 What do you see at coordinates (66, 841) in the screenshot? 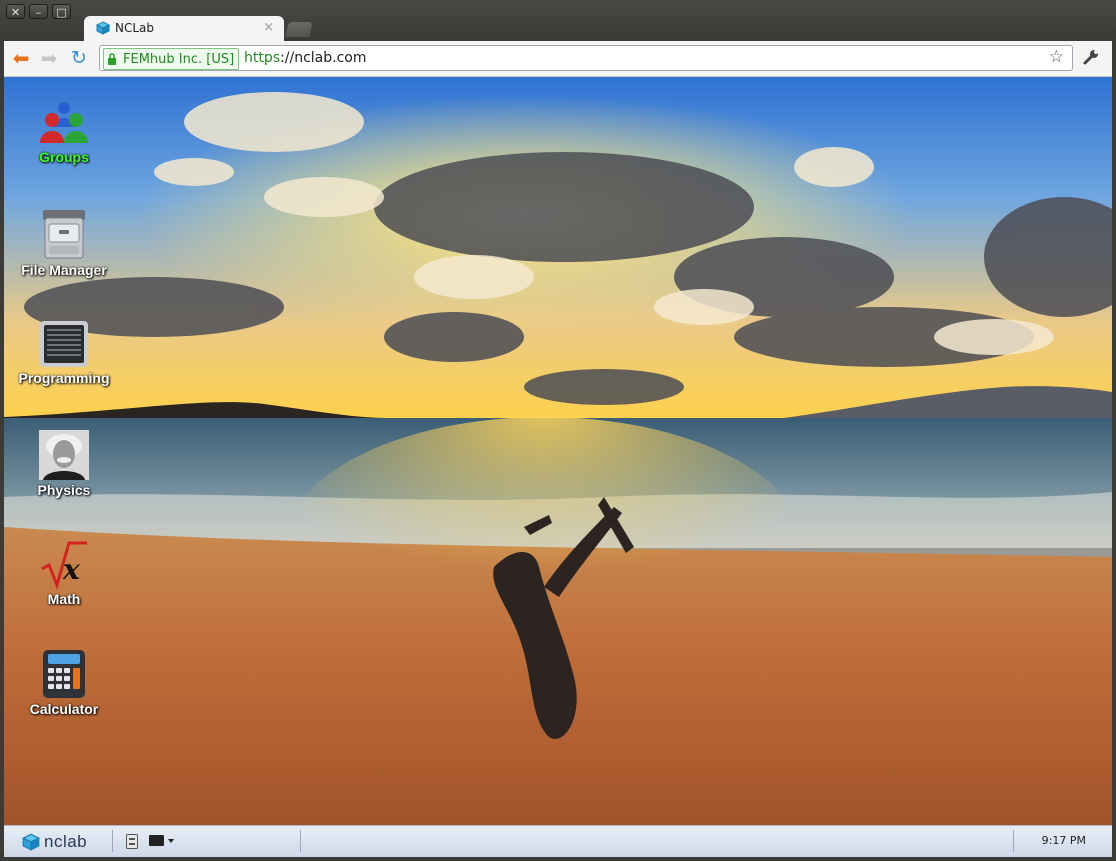
I see `nclab-logo-text: nclab` at bounding box center [66, 841].